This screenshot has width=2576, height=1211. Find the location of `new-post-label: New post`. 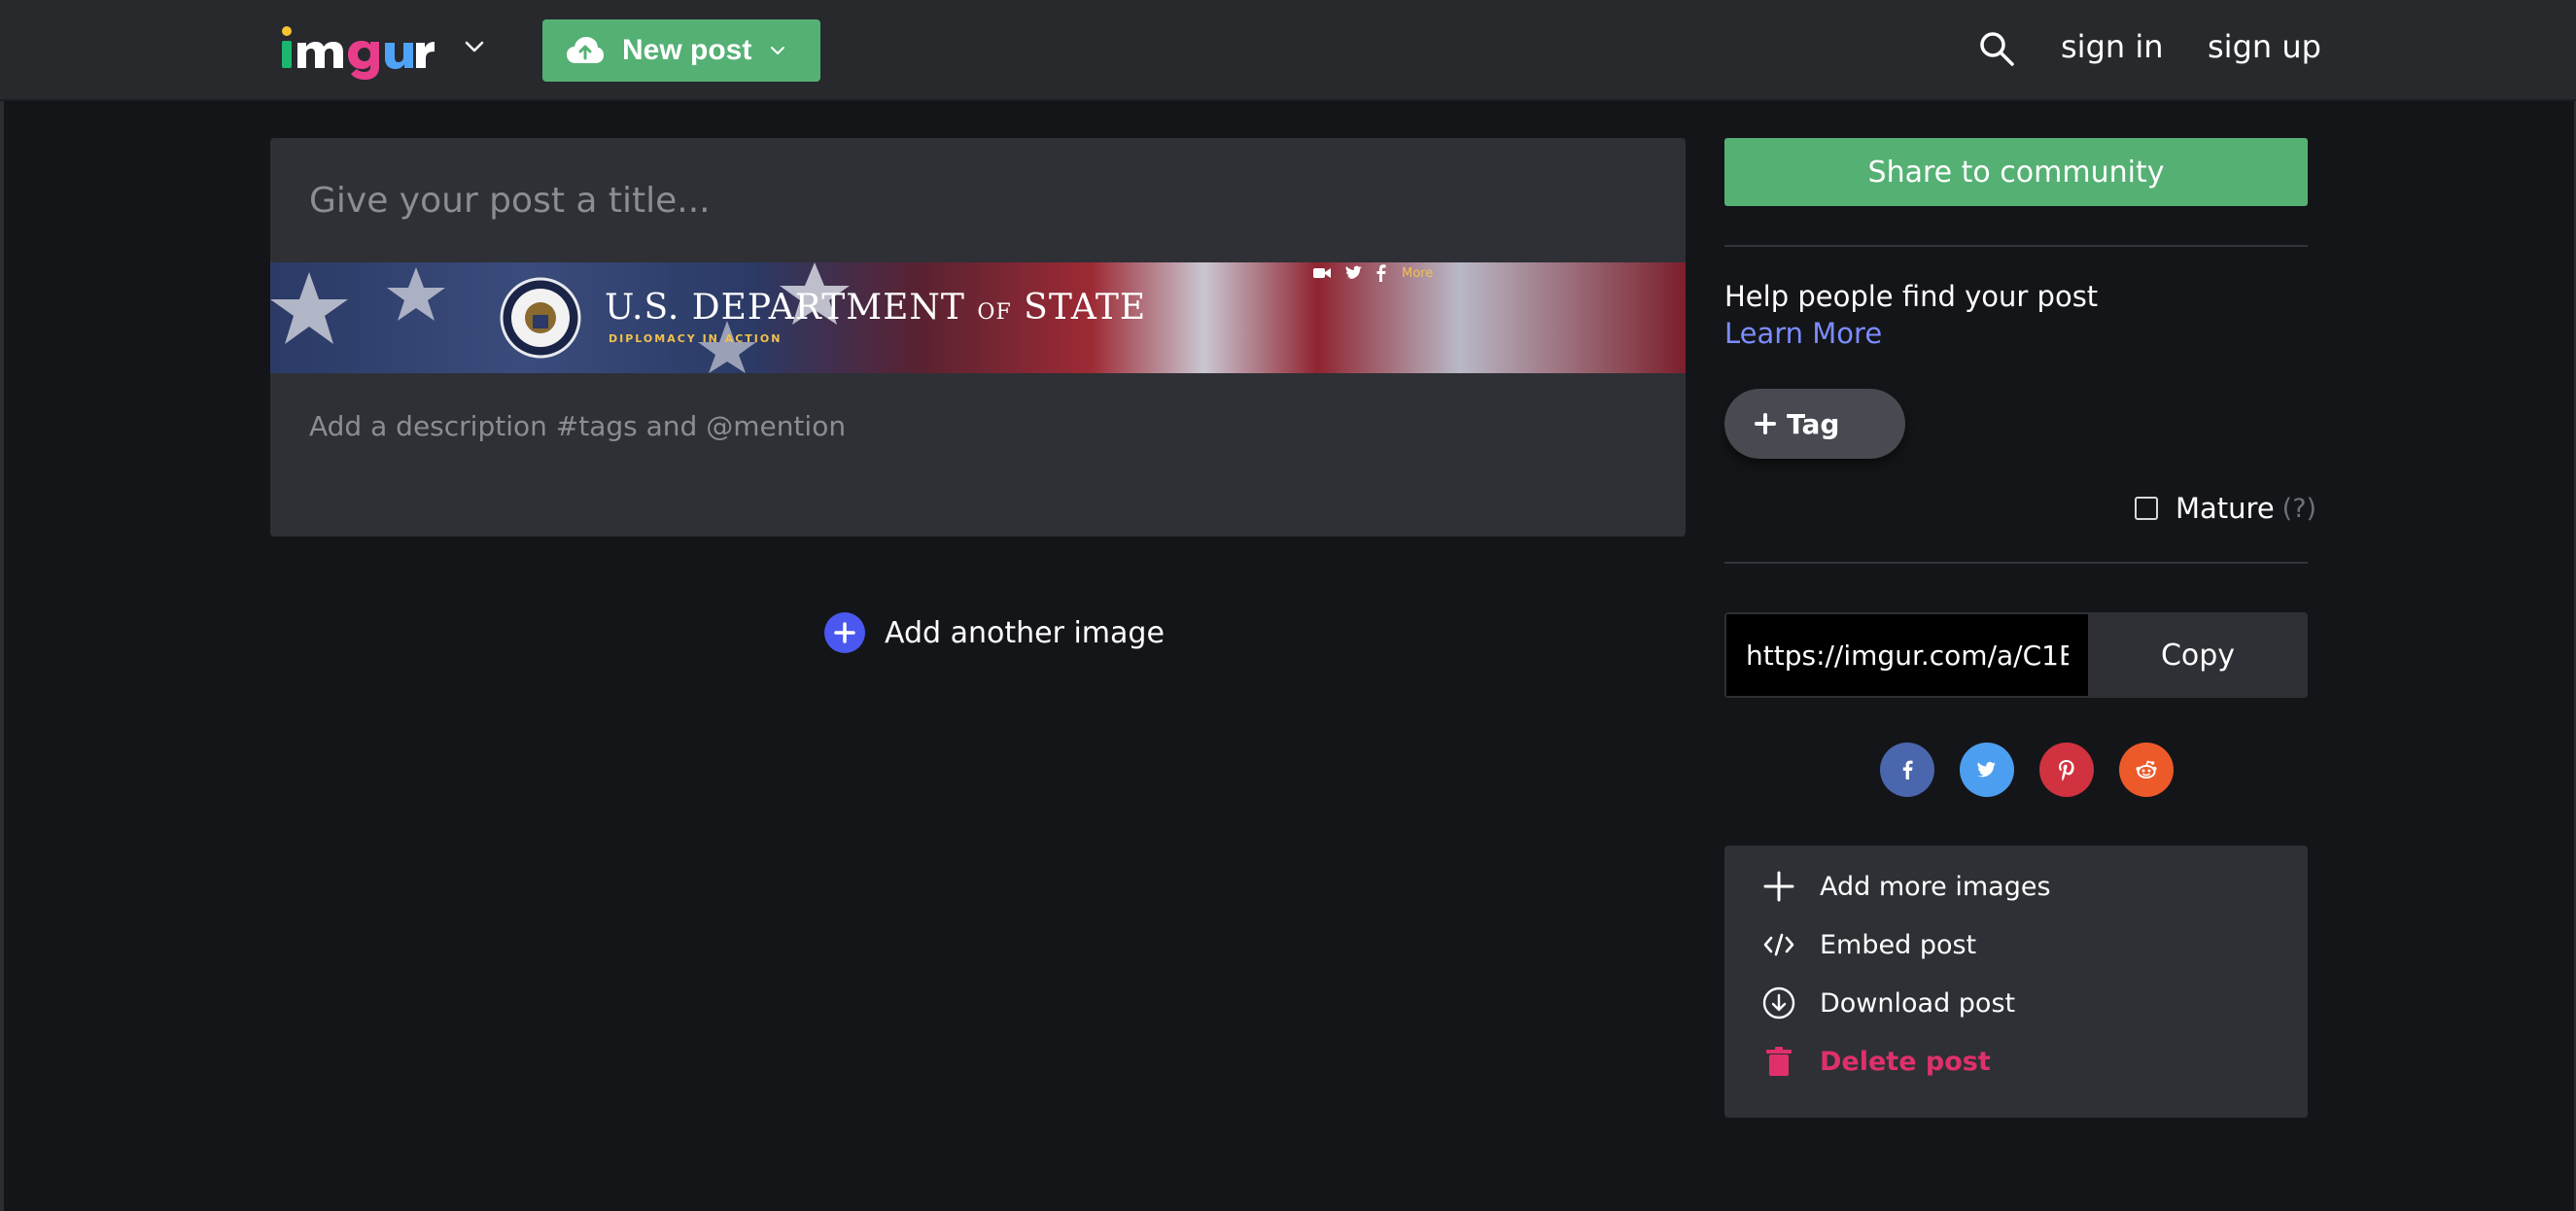

new-post-label: New post is located at coordinates (687, 50).